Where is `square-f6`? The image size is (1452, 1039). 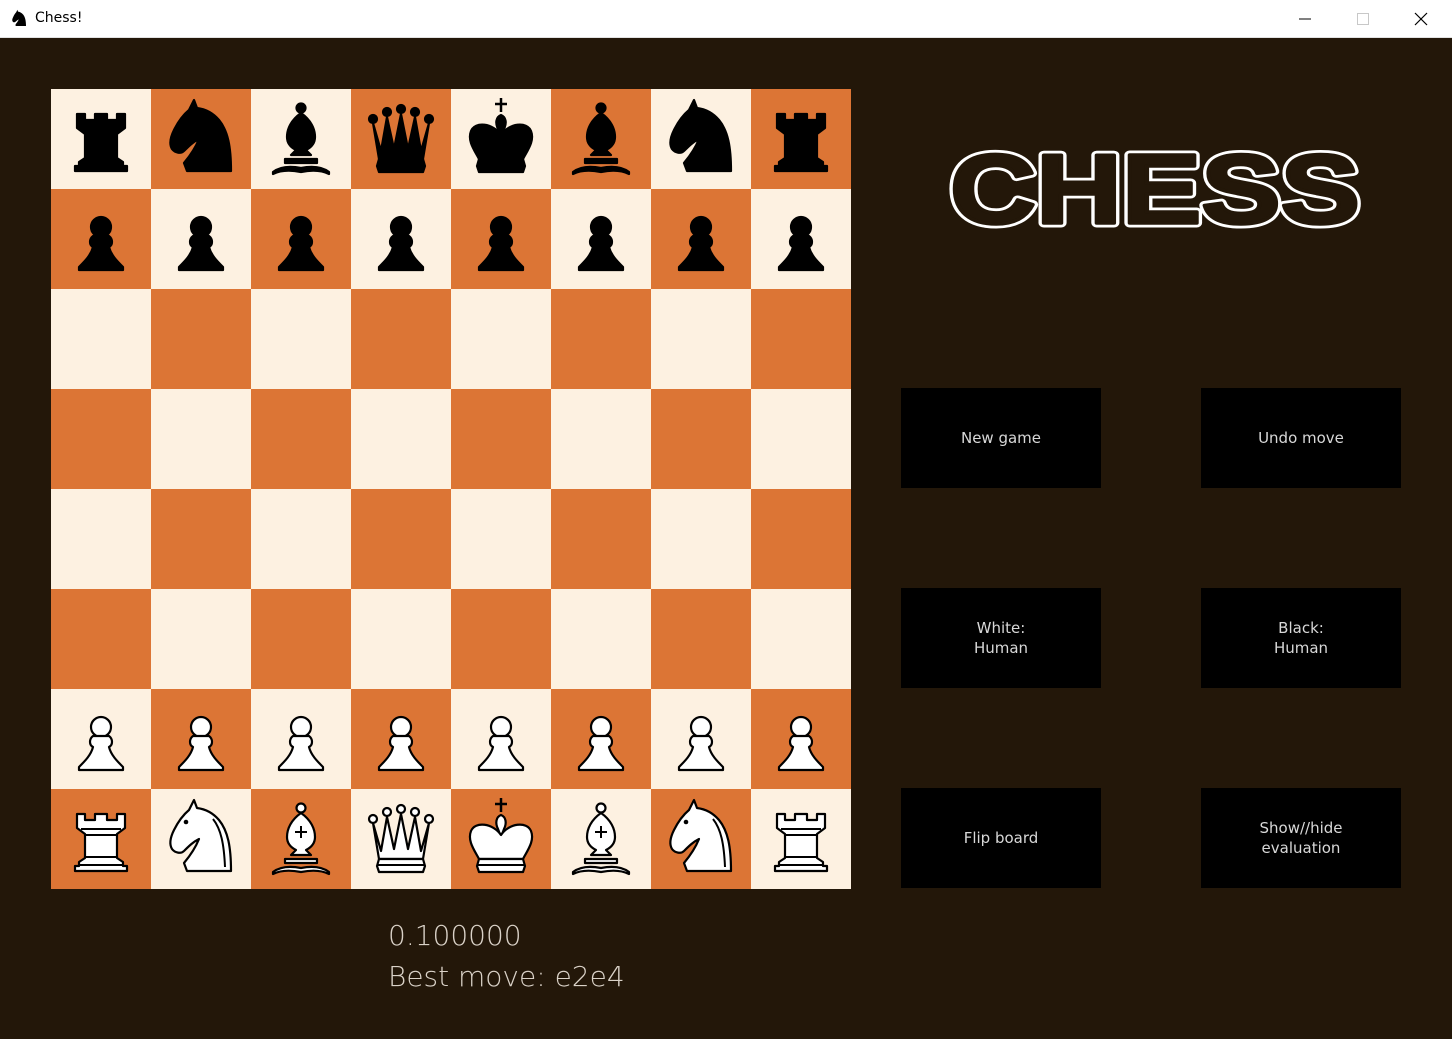 square-f6 is located at coordinates (601, 339).